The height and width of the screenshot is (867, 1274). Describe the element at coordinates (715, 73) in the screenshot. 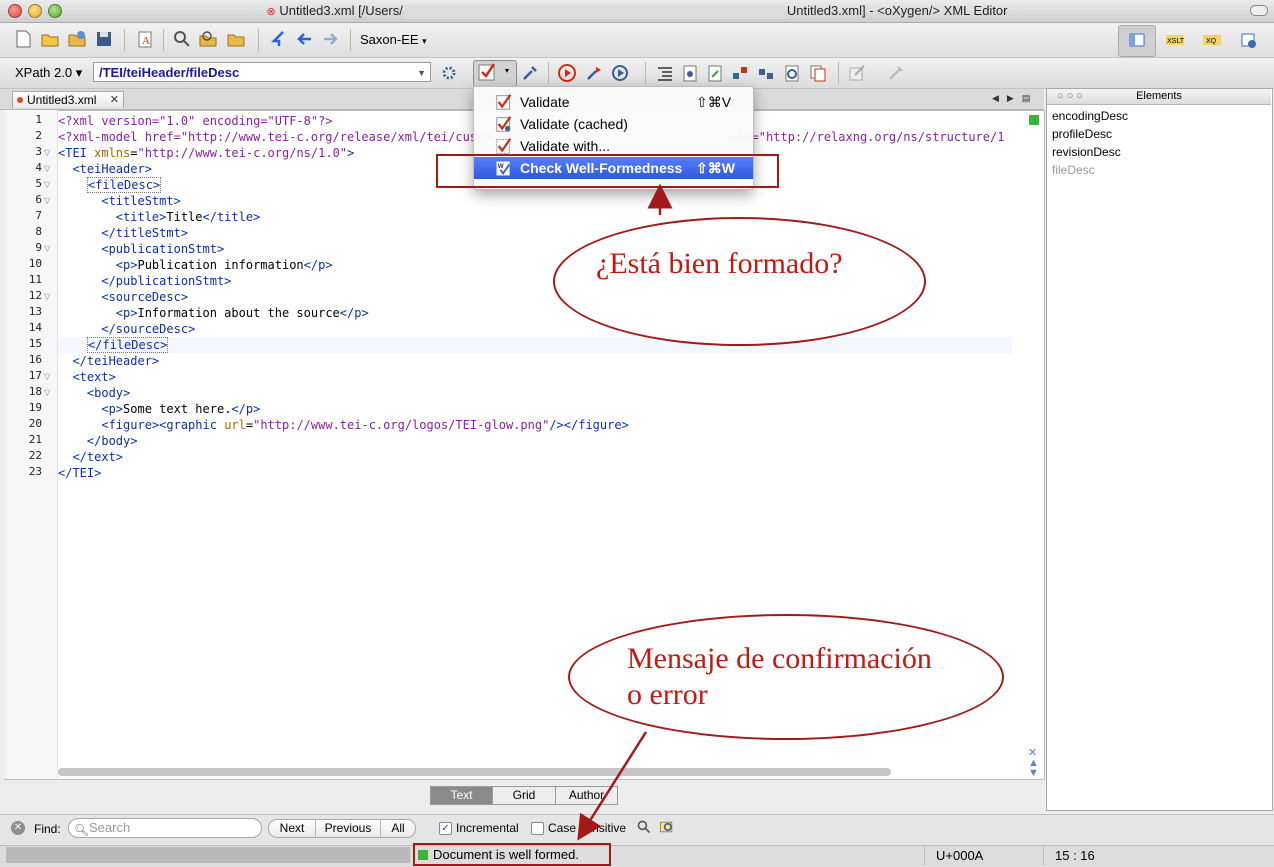

I see `xml-refactoring-icon` at that location.